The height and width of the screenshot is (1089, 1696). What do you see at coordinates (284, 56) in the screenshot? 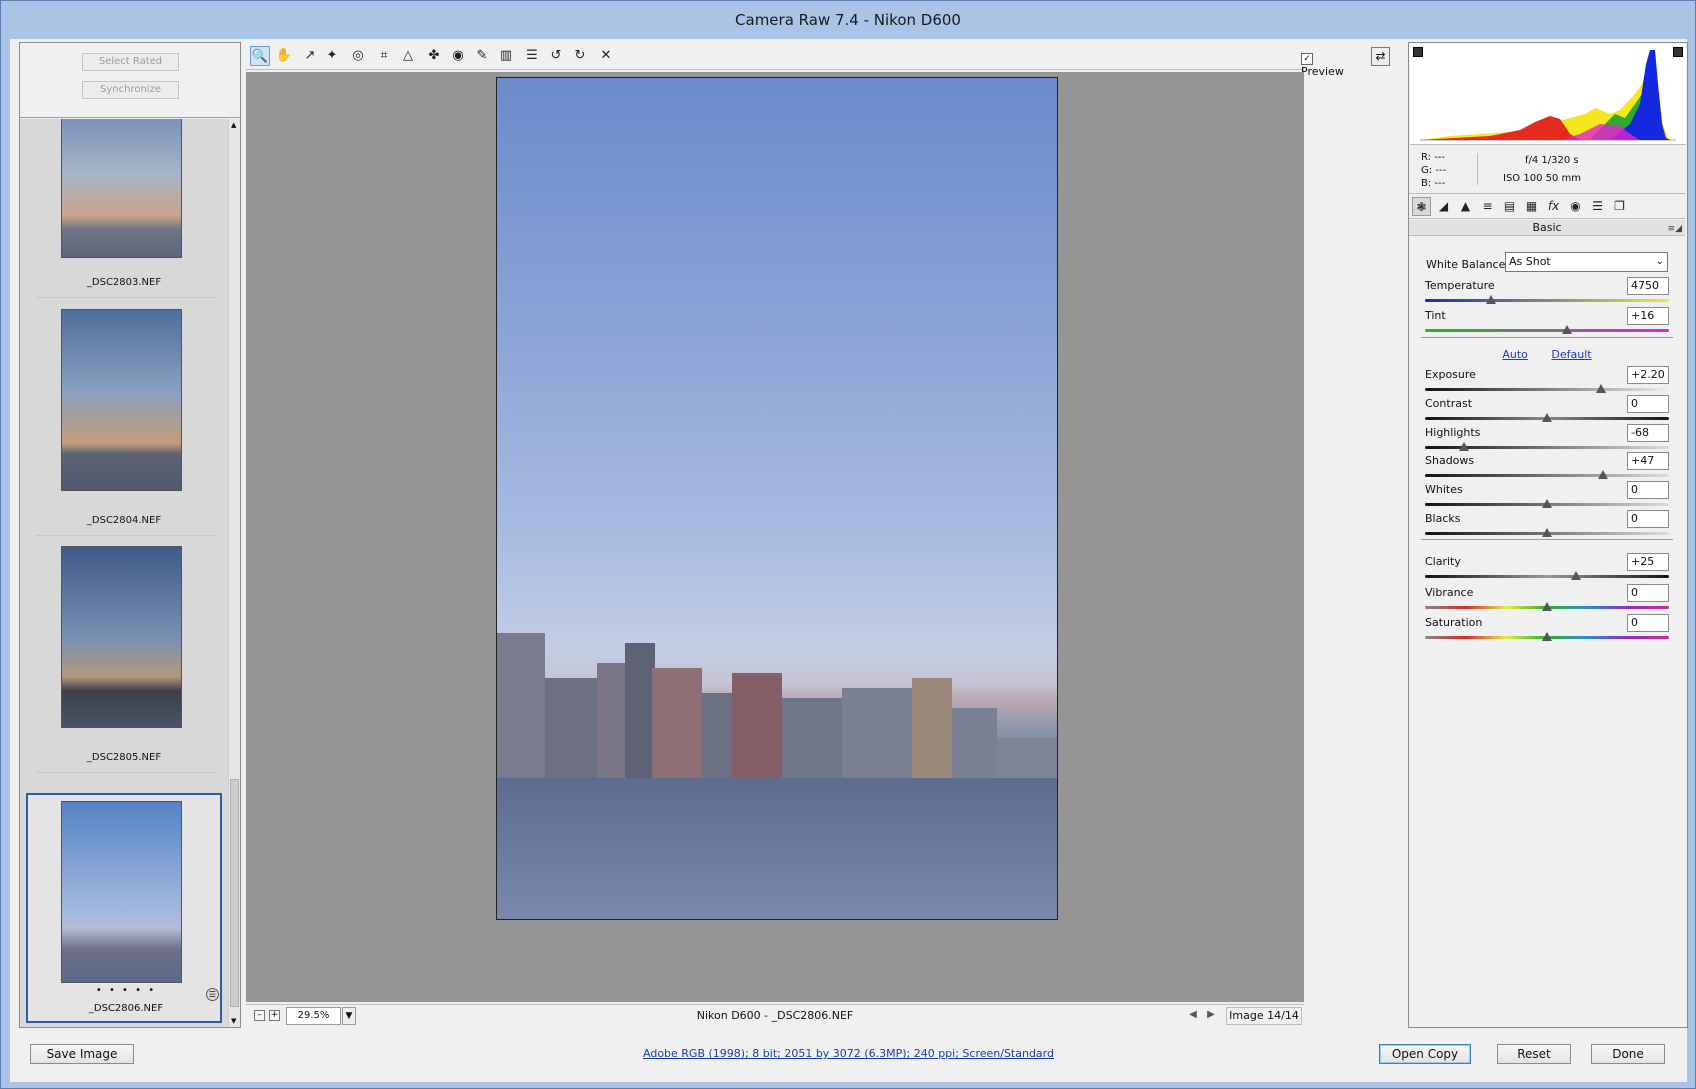
I see `hand-tool-icon: ✋` at bounding box center [284, 56].